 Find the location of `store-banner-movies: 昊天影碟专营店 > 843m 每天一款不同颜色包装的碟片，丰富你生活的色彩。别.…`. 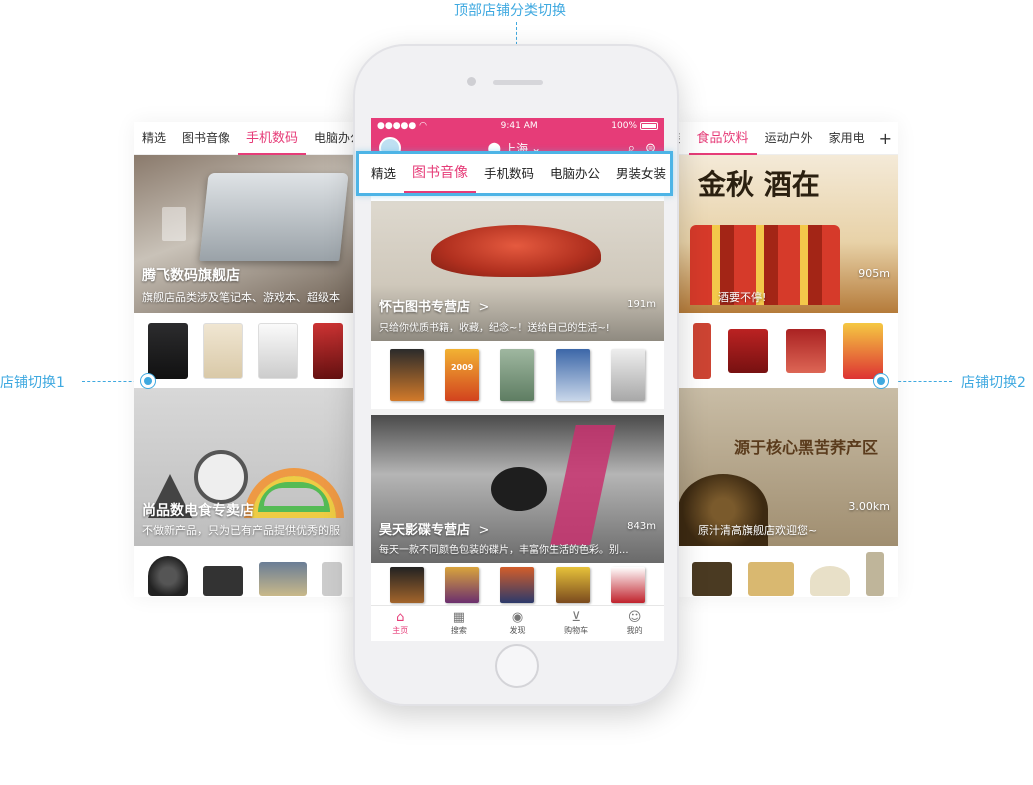

store-banner-movies: 昊天影碟专营店 > 843m 每天一款不同颜色包装的碟片，丰富你生活的色彩。别.… is located at coordinates (517, 489).